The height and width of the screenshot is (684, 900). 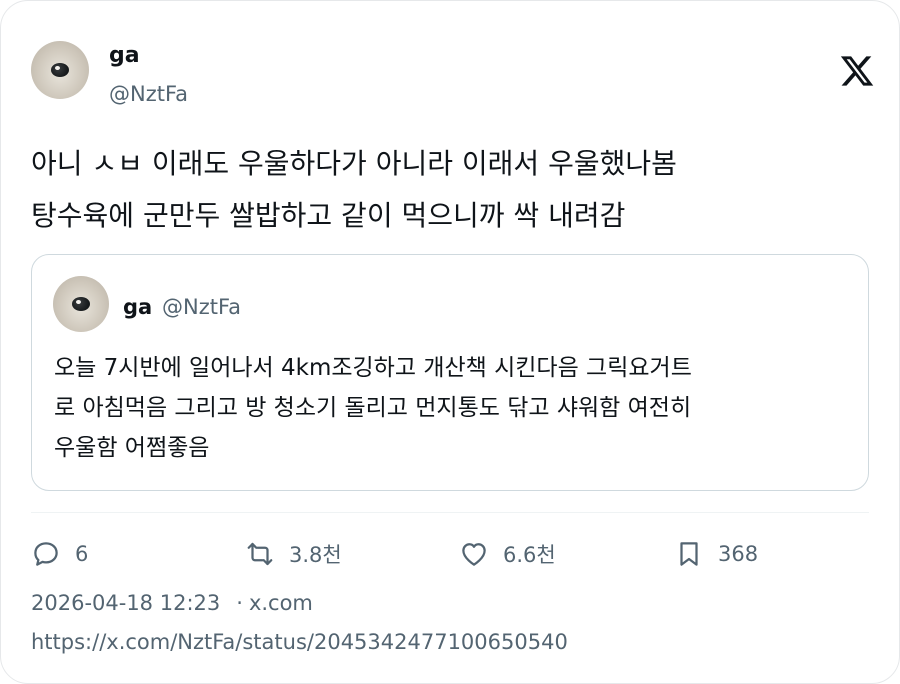 What do you see at coordinates (373, 408) in the screenshot?
I see `quote-line: 로 아침먹음 그리고 방 청소기 돌리고 먼지통도 닦고 샤워함 여전히` at bounding box center [373, 408].